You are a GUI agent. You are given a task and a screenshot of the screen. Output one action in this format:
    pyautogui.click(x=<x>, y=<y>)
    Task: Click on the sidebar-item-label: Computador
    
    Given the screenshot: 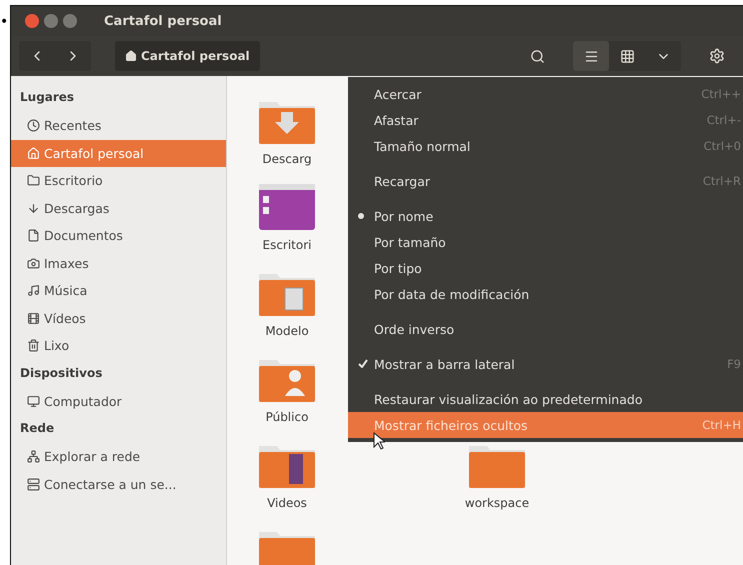 What is the action you would take?
    pyautogui.click(x=83, y=401)
    